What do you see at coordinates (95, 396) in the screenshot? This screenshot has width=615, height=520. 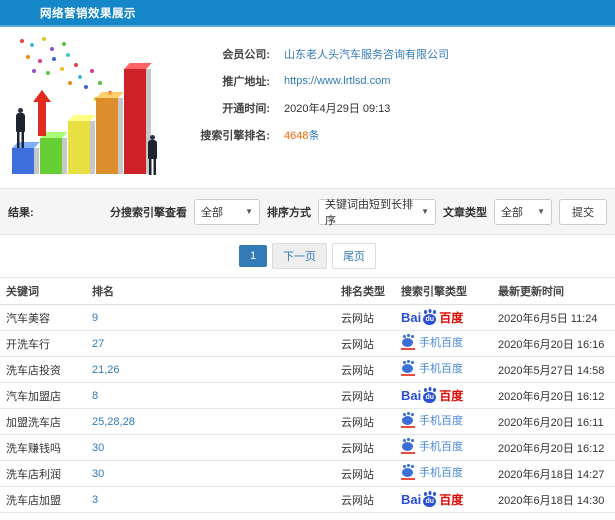 I see `rank-link: 8` at bounding box center [95, 396].